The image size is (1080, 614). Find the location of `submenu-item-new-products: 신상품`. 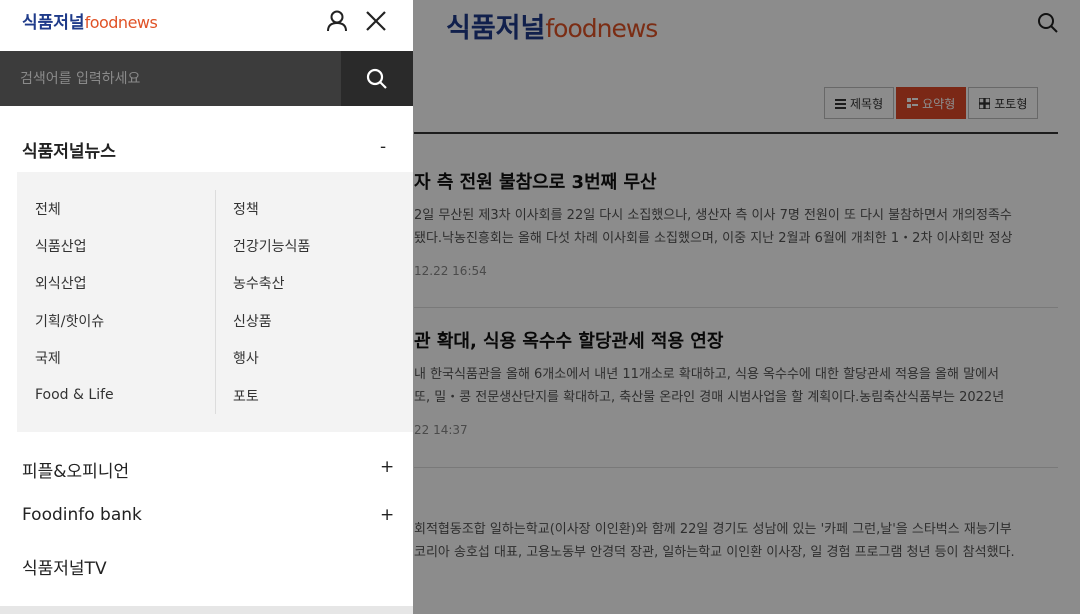

submenu-item-new-products: 신상품 is located at coordinates (252, 321).